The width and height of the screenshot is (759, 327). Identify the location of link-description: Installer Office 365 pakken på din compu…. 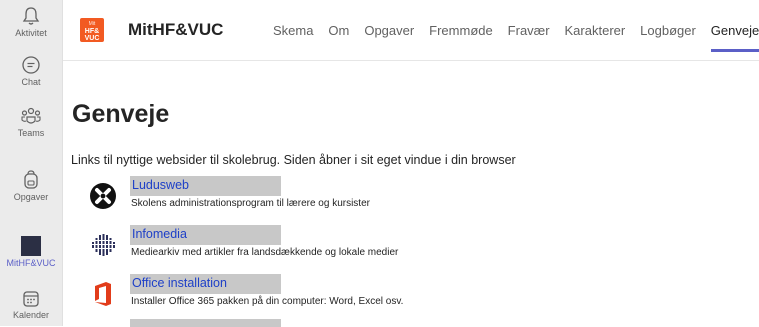
(267, 301).